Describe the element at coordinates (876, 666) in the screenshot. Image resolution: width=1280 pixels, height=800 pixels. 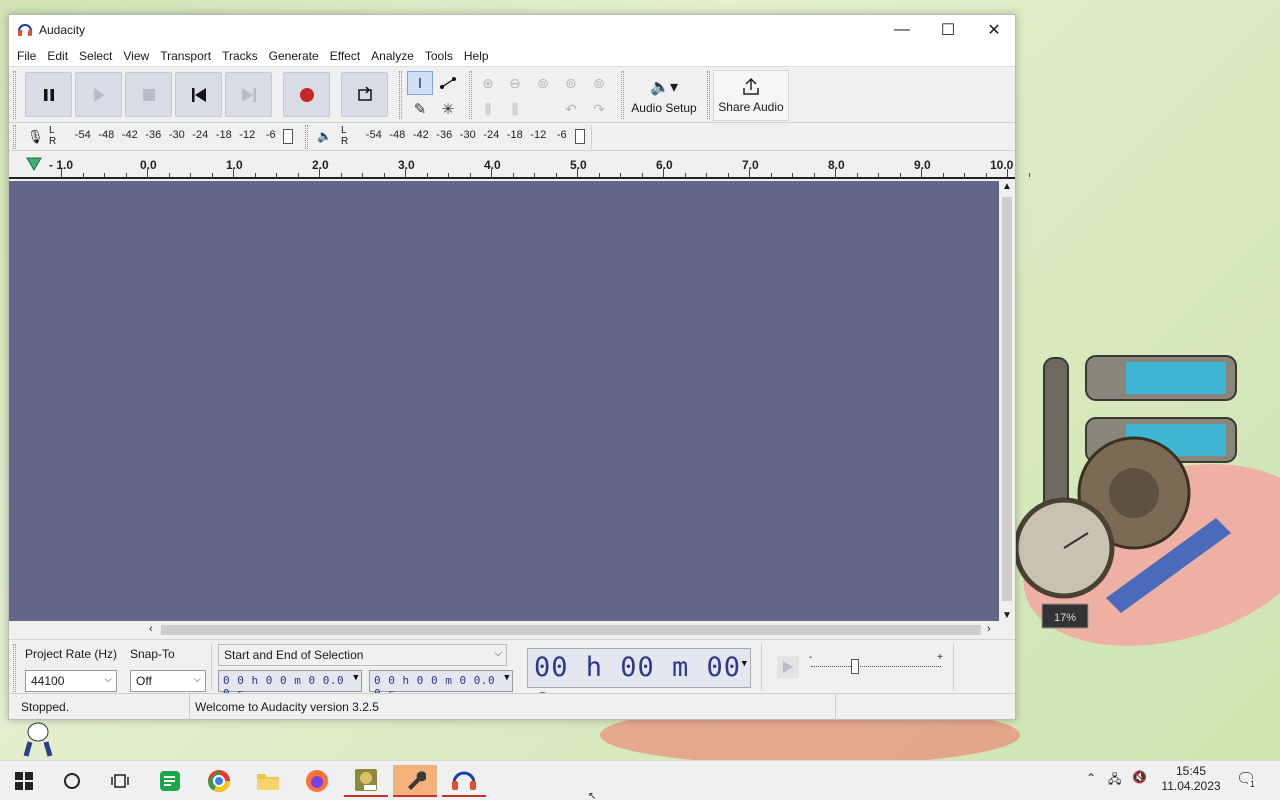
I see `play-speed-slider: - +` at that location.